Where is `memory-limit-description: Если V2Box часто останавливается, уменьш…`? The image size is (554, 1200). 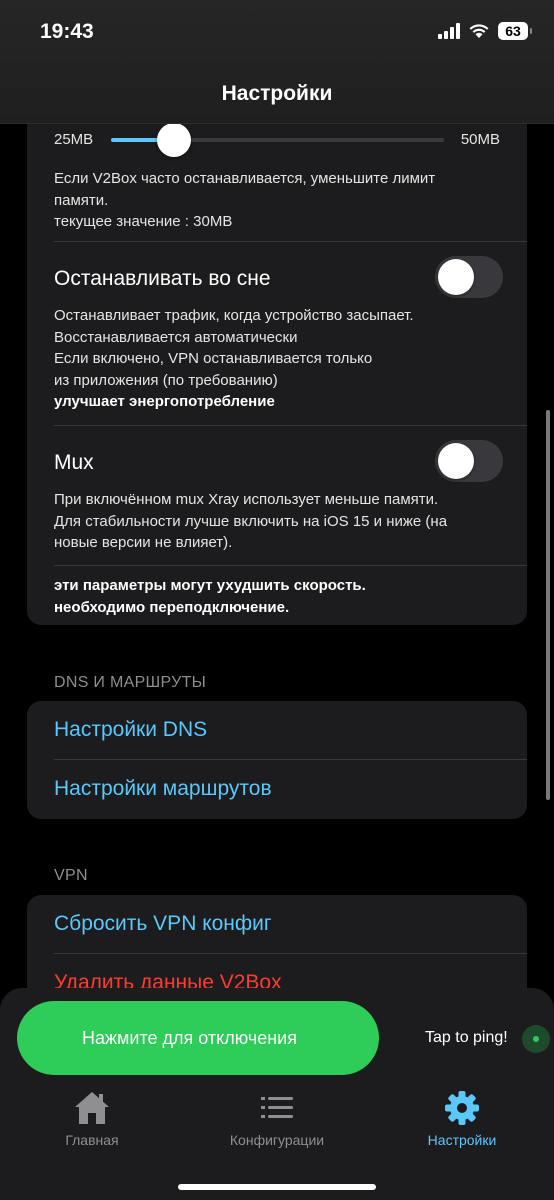
memory-limit-description: Если V2Box часто останавливается, уменьш… is located at coordinates (279, 200).